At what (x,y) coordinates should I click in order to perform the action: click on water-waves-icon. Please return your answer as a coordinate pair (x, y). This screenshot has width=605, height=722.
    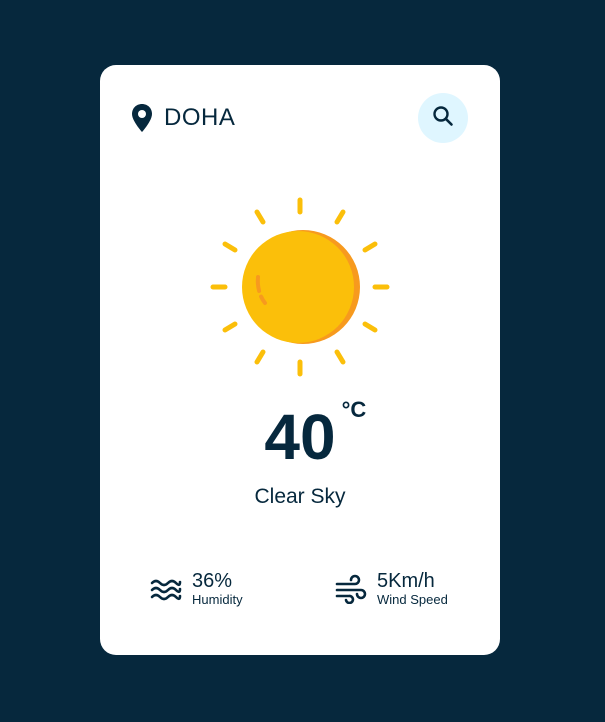
    Looking at the image, I should click on (166, 589).